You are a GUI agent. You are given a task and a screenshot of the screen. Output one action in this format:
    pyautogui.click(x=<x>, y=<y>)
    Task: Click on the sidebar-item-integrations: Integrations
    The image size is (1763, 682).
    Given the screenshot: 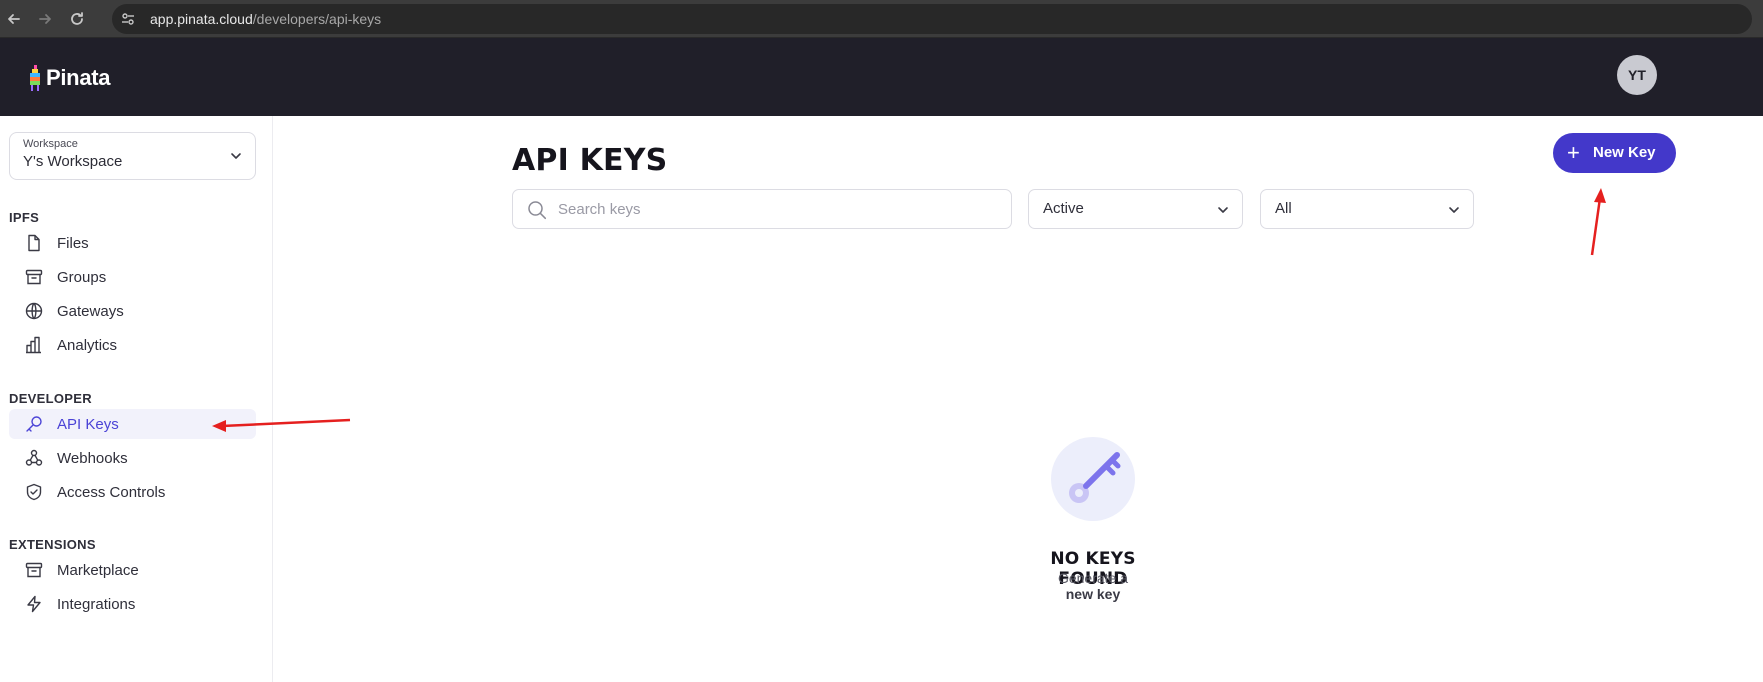 What is the action you would take?
    pyautogui.click(x=132, y=604)
    